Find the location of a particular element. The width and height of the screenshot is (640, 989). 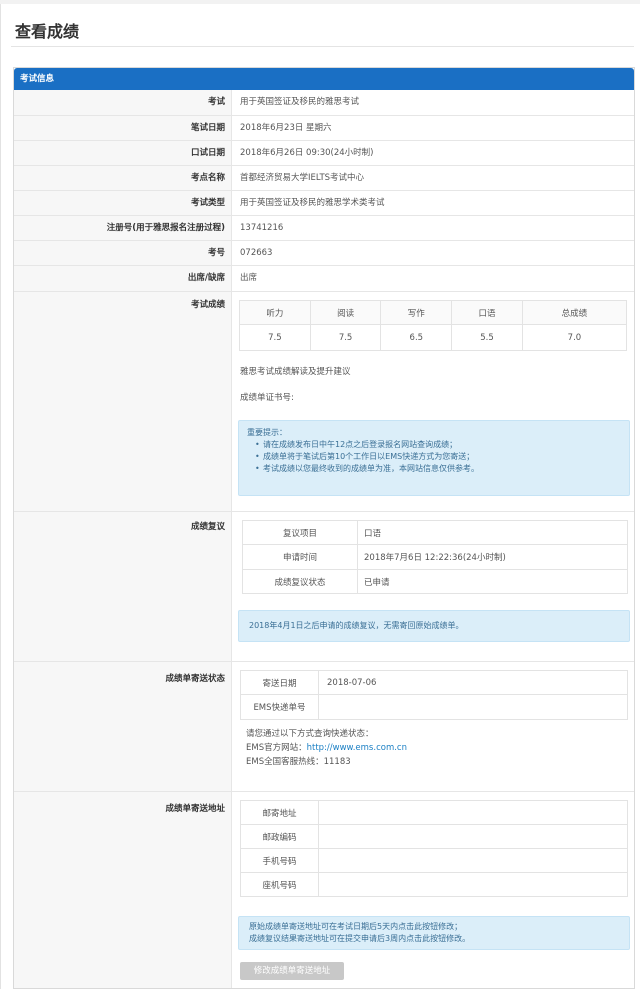

score-header: 听力 is located at coordinates (275, 312).